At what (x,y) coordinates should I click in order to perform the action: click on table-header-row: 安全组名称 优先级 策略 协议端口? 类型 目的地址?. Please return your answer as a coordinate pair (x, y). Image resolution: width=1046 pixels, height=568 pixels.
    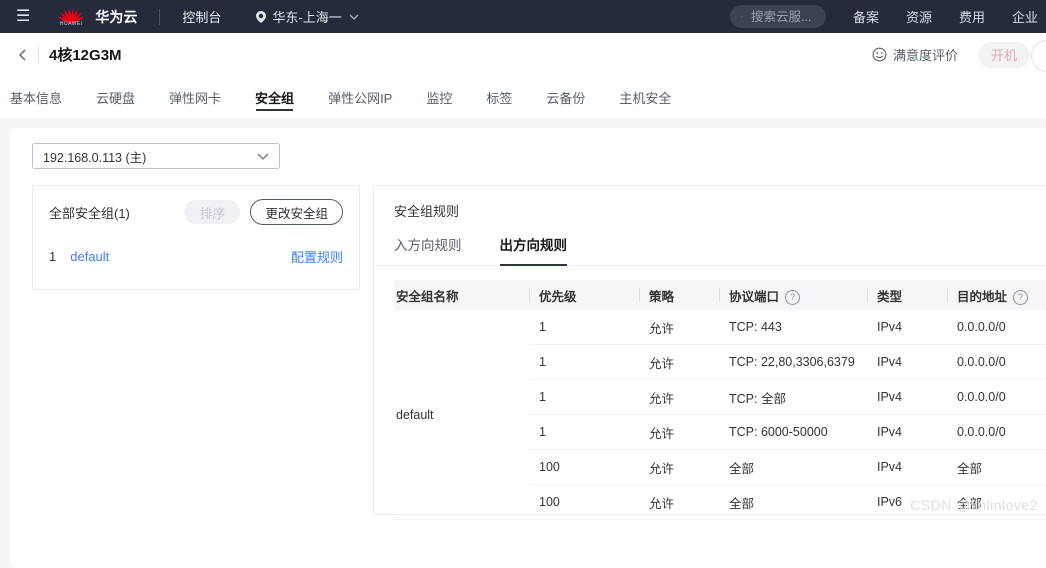
    Looking at the image, I should click on (720, 295).